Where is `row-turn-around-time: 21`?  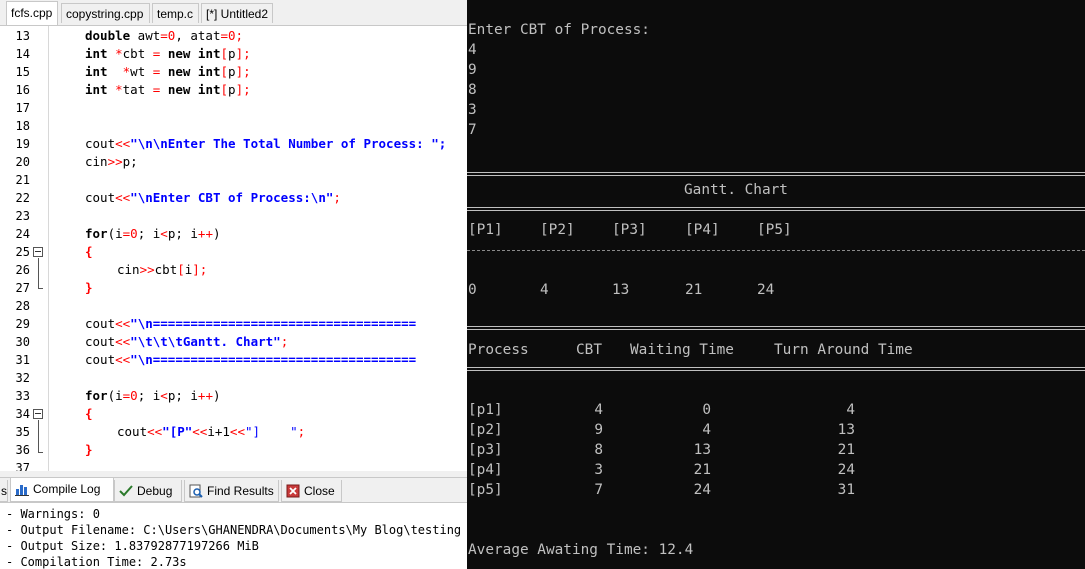 row-turn-around-time: 21 is located at coordinates (846, 450).